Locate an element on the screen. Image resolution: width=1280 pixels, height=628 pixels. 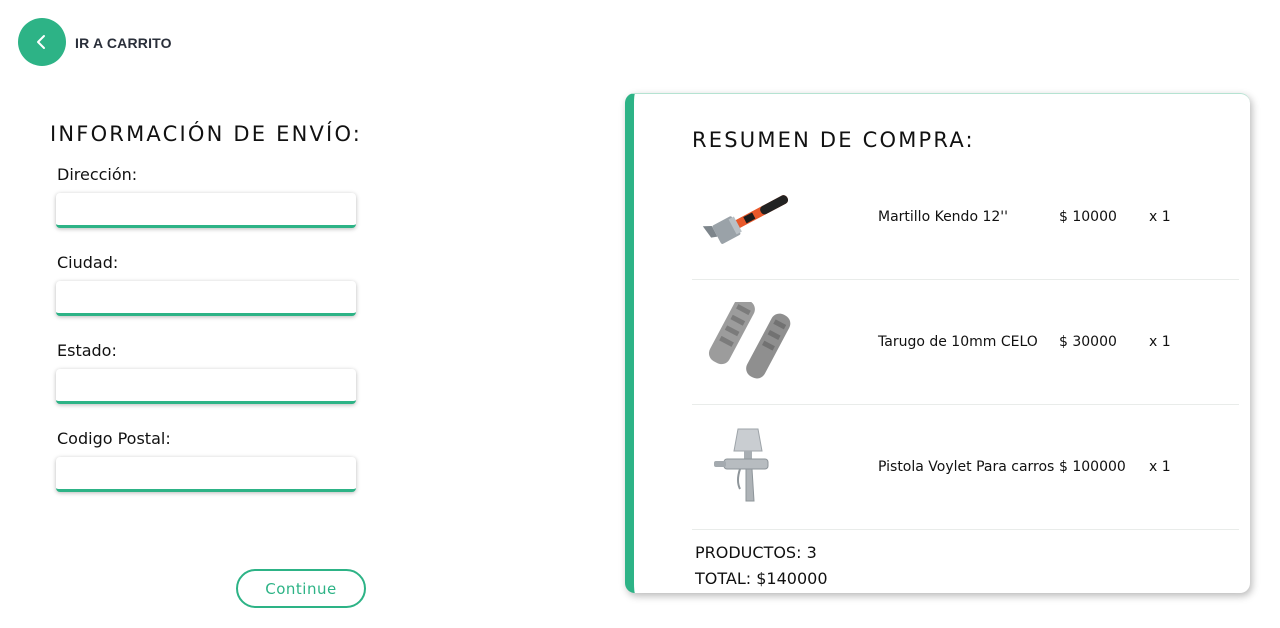
address-label: Dirección: is located at coordinates (97, 174).